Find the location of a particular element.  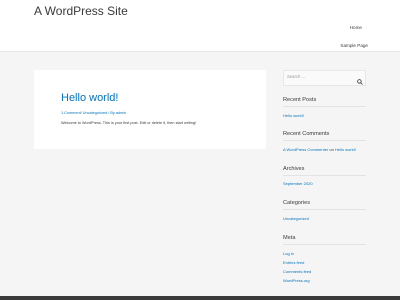

archive-link: September 2020 is located at coordinates (298, 183).